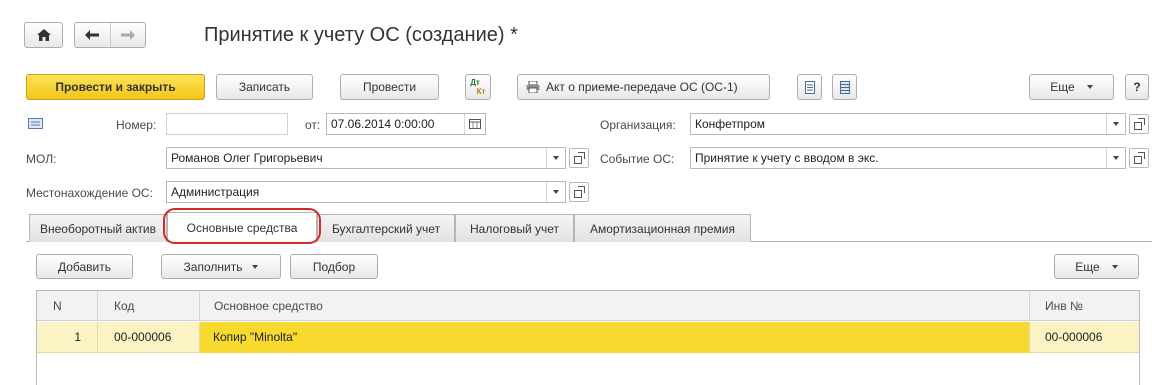 This screenshot has height=385, width=1152. What do you see at coordinates (614, 337) in the screenshot?
I see `selected-cell-asset: Копир "Minolta"` at bounding box center [614, 337].